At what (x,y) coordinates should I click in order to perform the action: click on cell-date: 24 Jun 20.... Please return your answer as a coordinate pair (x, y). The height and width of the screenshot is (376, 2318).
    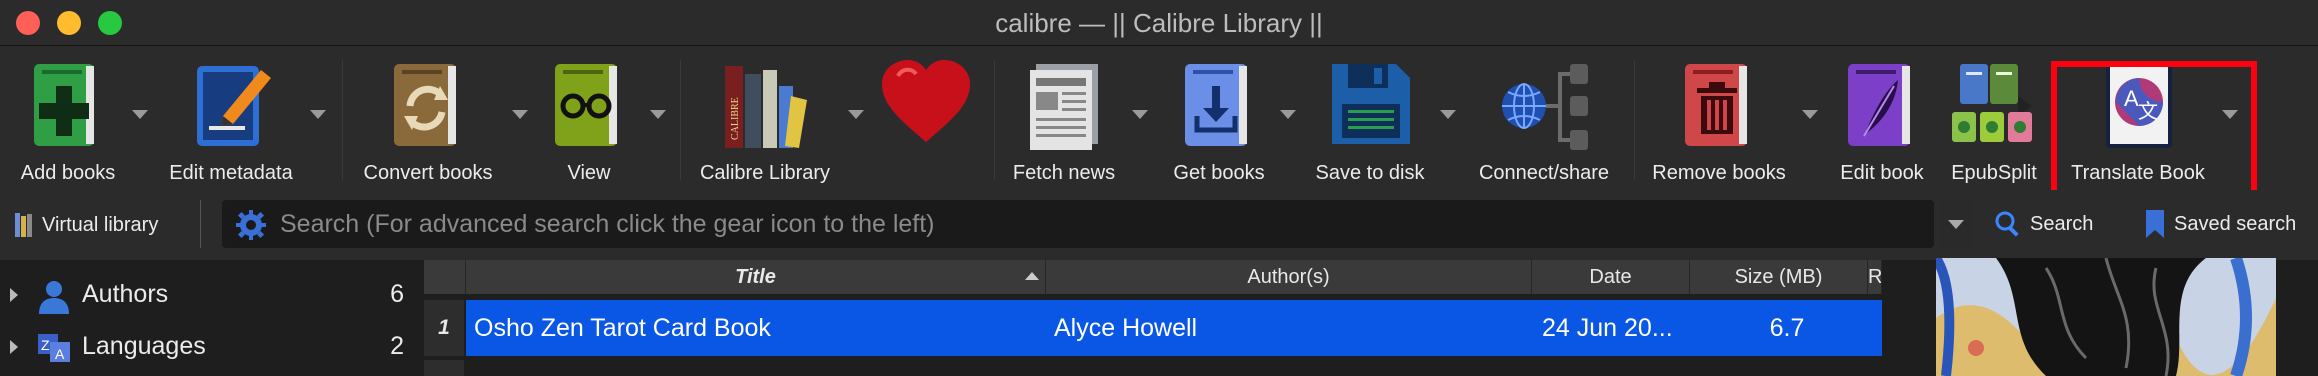
    Looking at the image, I should click on (1607, 328).